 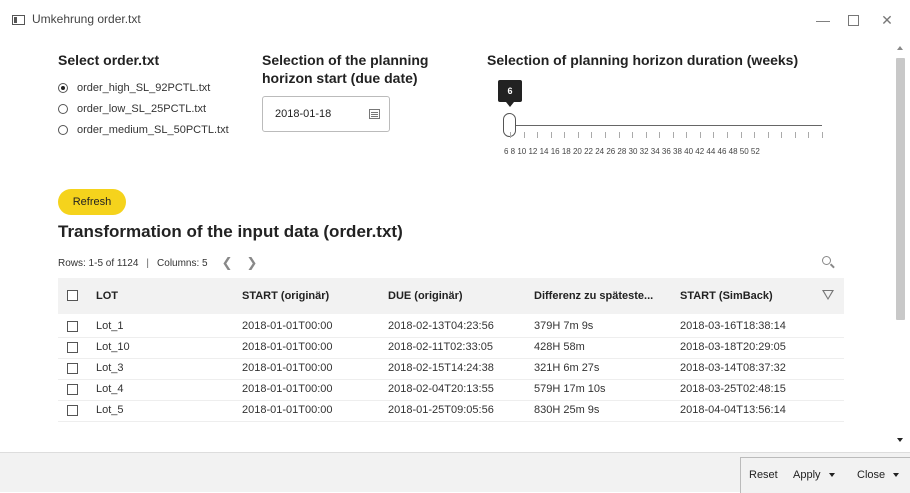 I want to click on select-all-checkbox, so click(x=72, y=295).